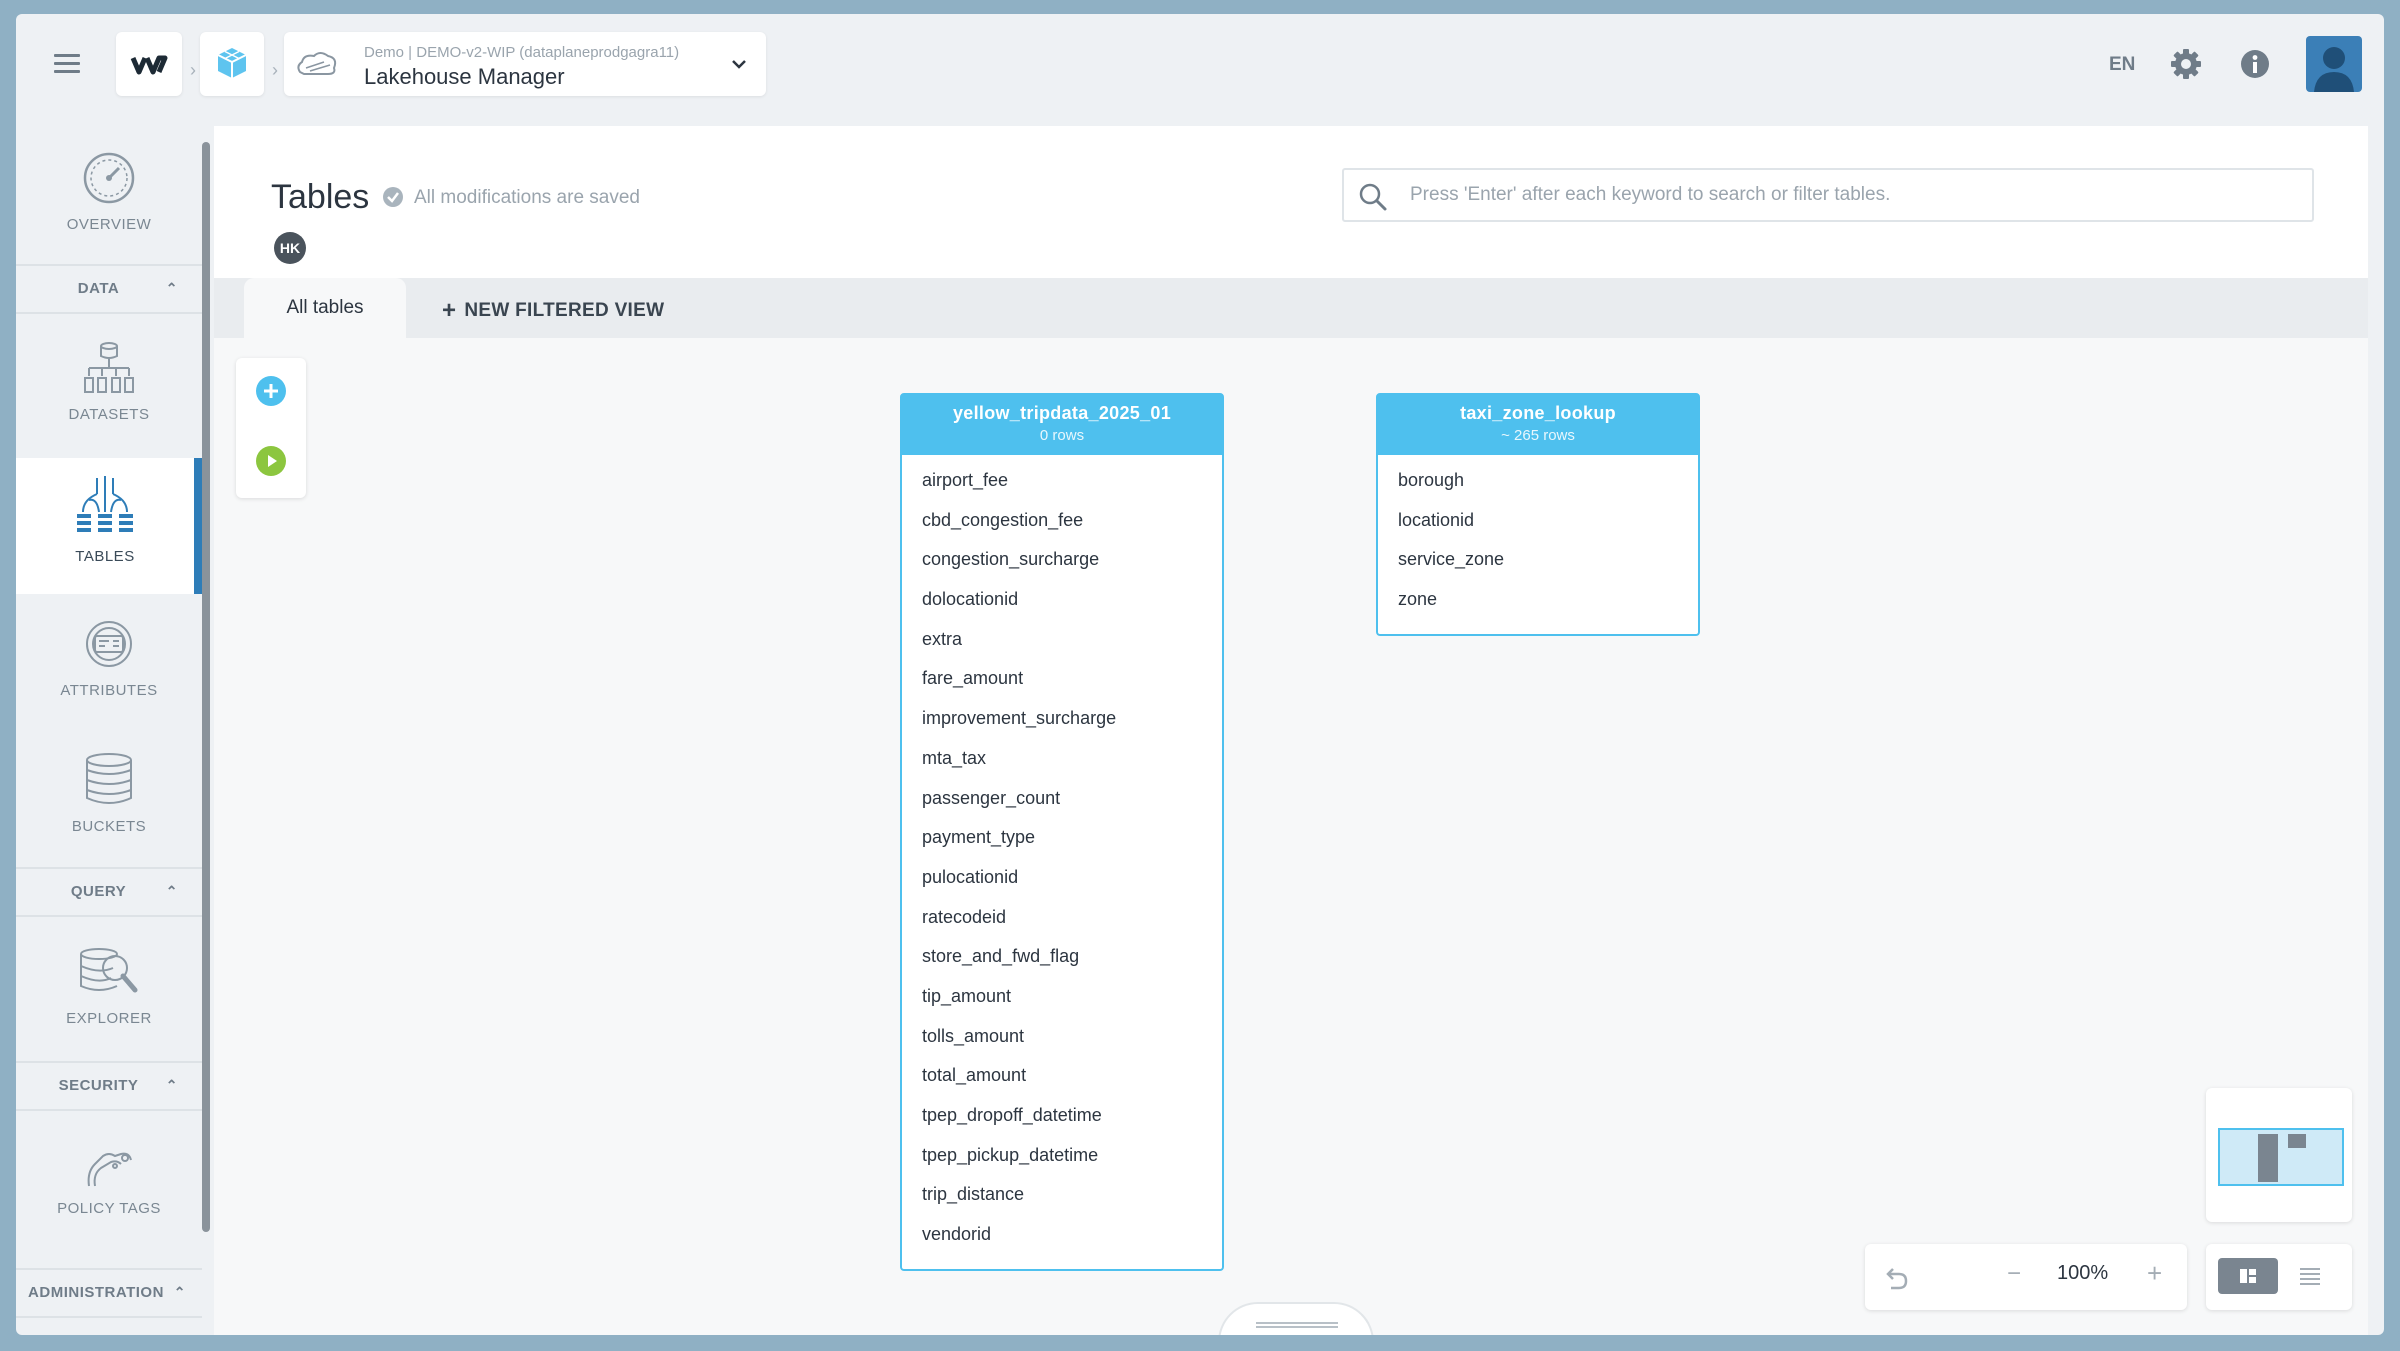 The image size is (2400, 1351). I want to click on list-view-button, so click(2310, 1276).